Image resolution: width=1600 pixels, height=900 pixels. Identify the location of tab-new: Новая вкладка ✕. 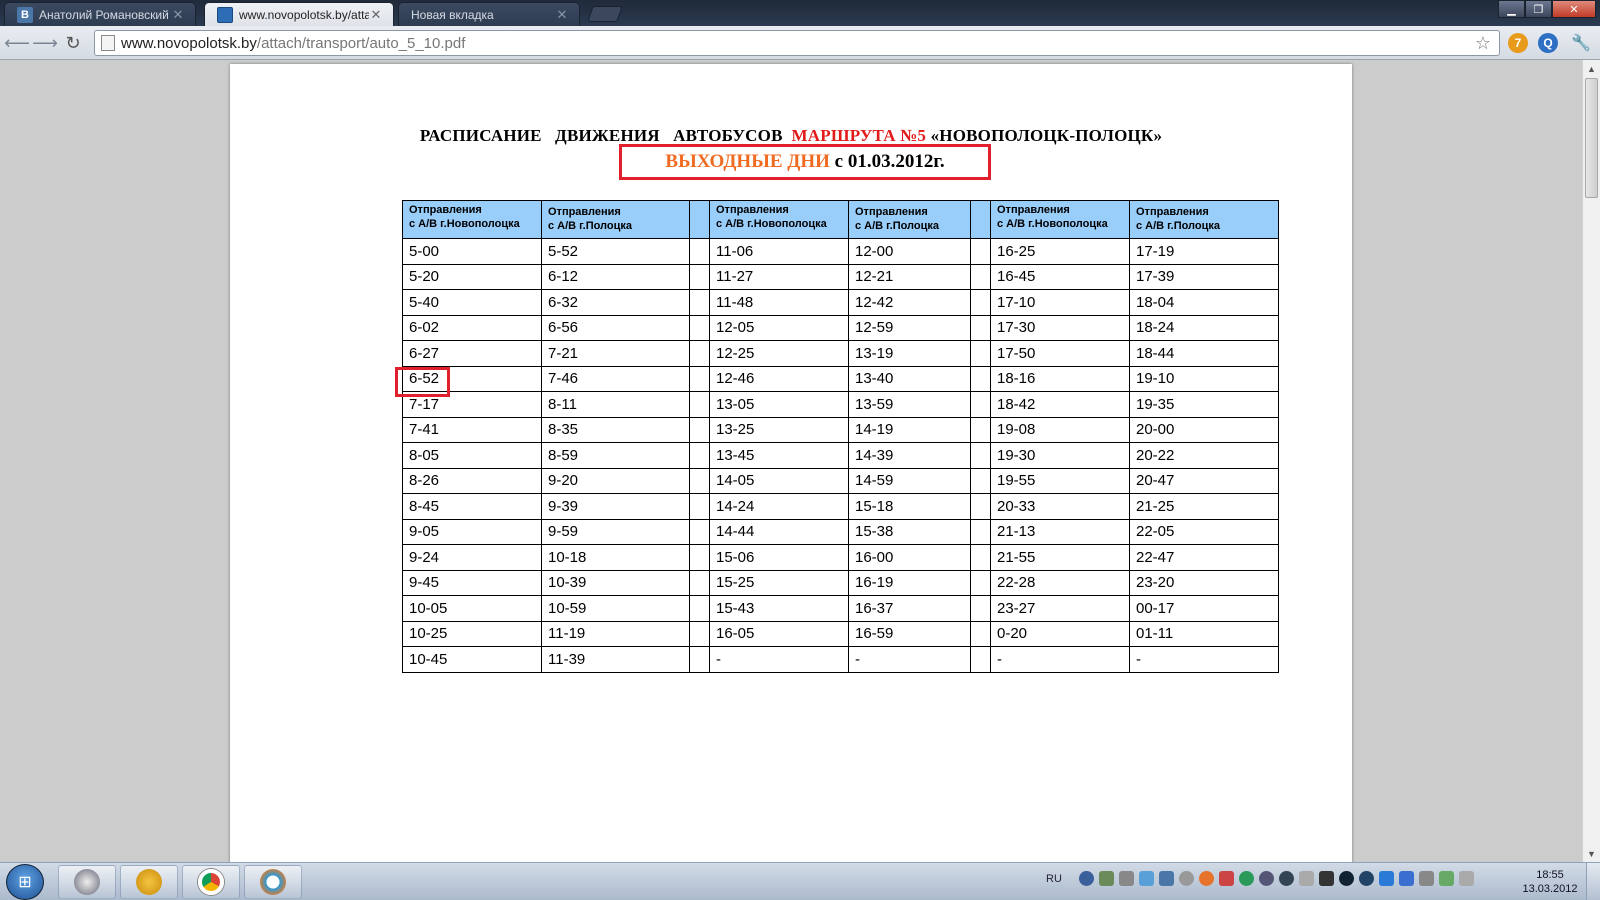
(489, 14).